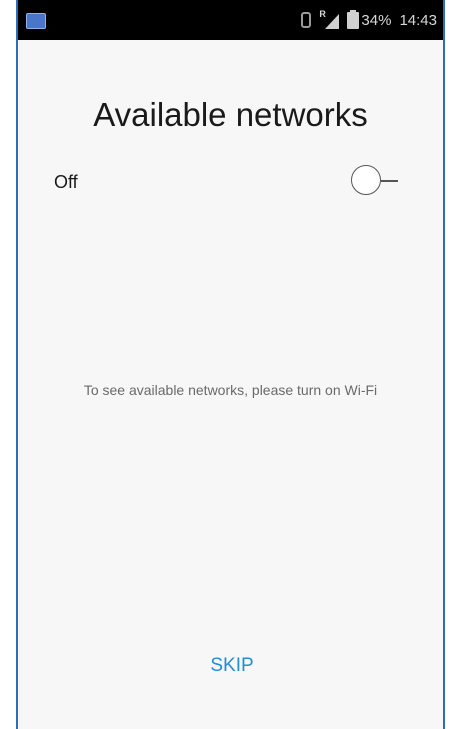 The image size is (459, 729). Describe the element at coordinates (36, 21) in the screenshot. I see `app-notification-icon` at that location.